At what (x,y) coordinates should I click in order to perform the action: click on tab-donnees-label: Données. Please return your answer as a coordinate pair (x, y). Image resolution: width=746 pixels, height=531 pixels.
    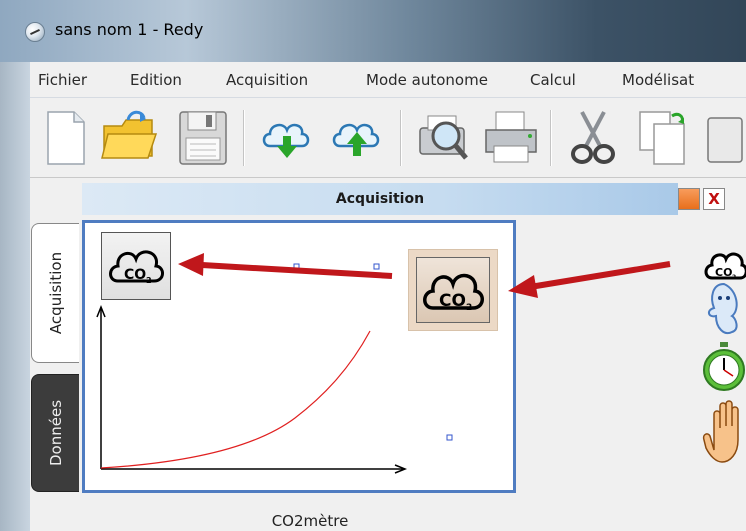
    Looking at the image, I should click on (55, 433).